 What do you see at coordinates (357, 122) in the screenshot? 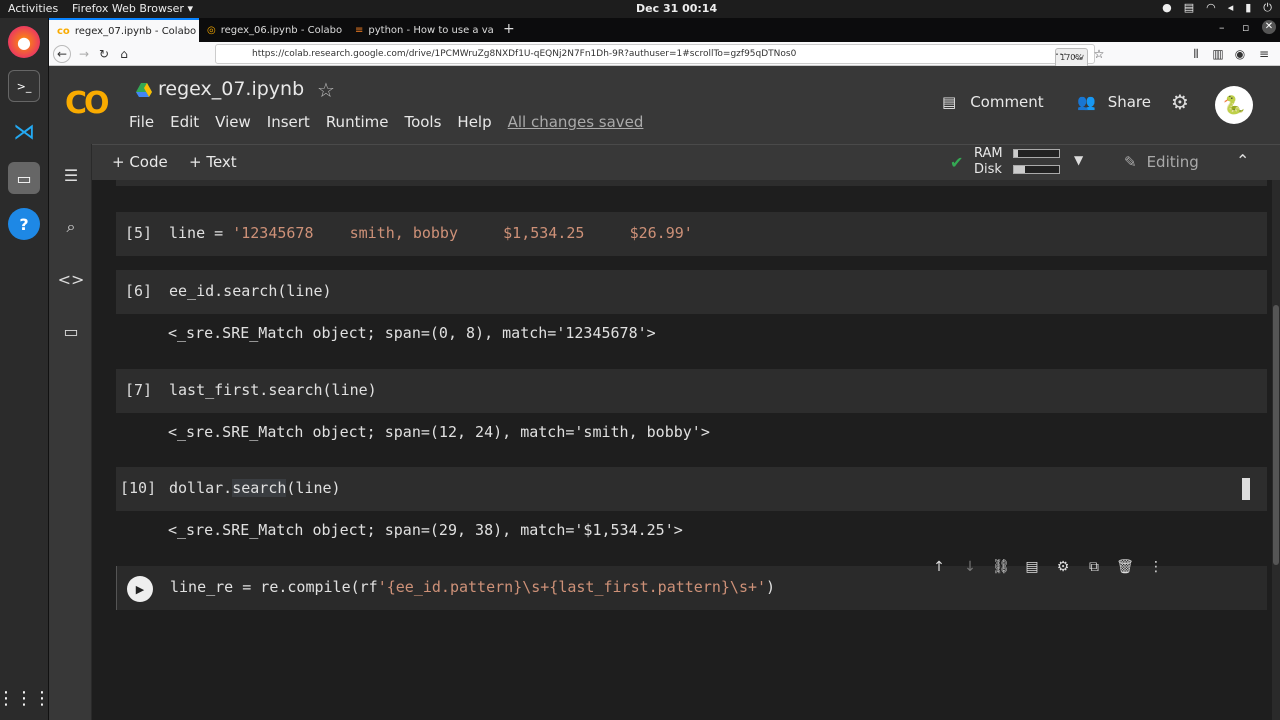
I see `menu-runtime: Runtime` at bounding box center [357, 122].